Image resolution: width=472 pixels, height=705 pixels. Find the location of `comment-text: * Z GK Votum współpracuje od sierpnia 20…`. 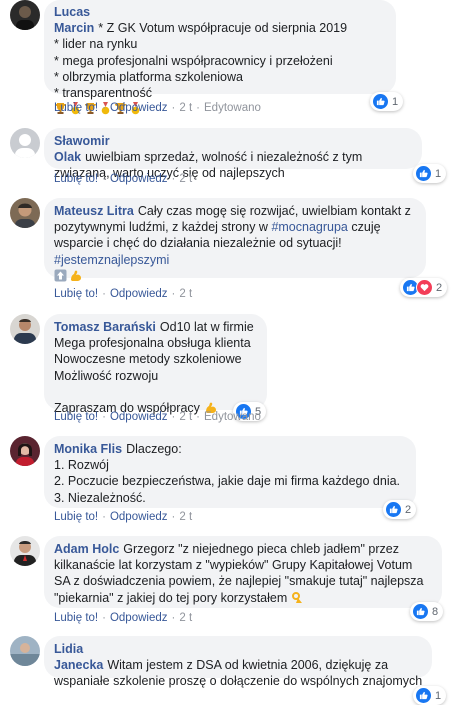

comment-text: * Z GK Votum współpracuje od sierpnia 20… is located at coordinates (223, 28).